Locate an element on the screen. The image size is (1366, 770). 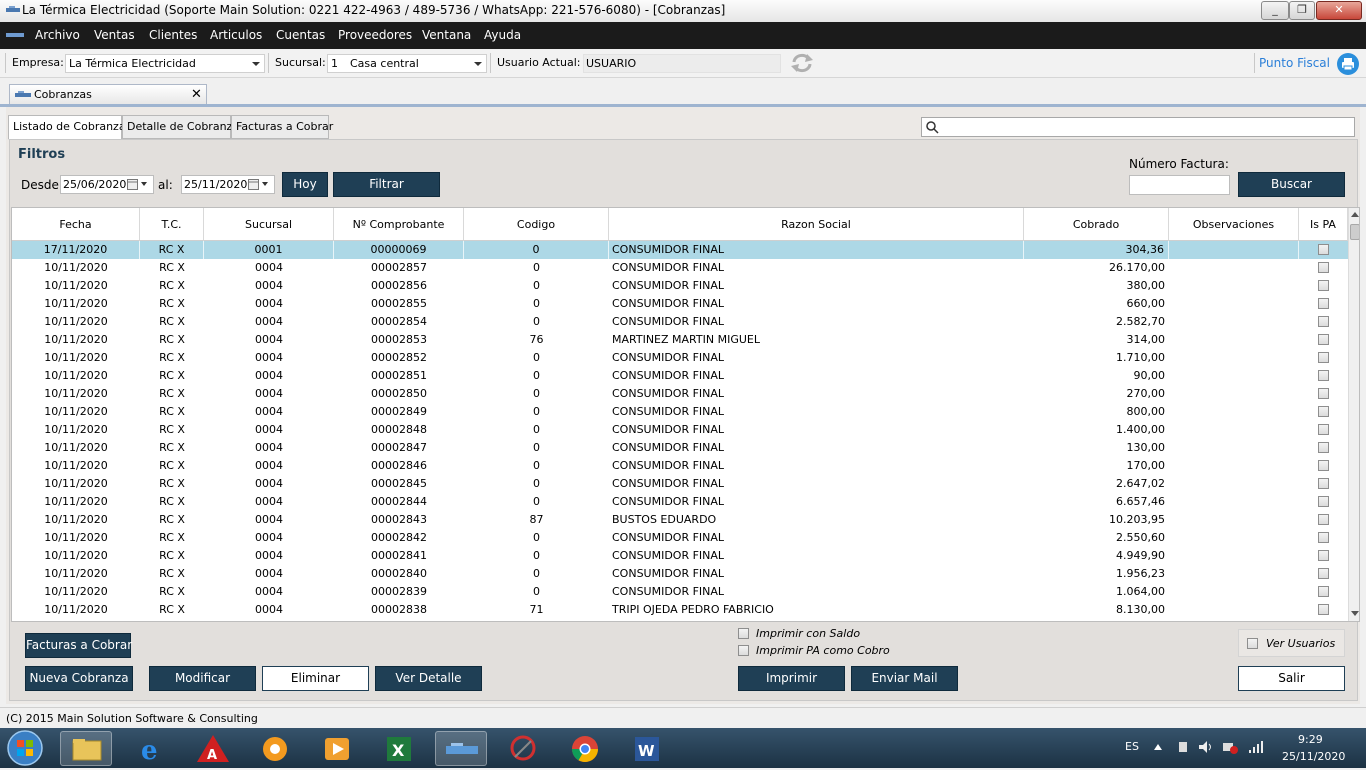
scroll-down-icon is located at coordinates (1355, 613).